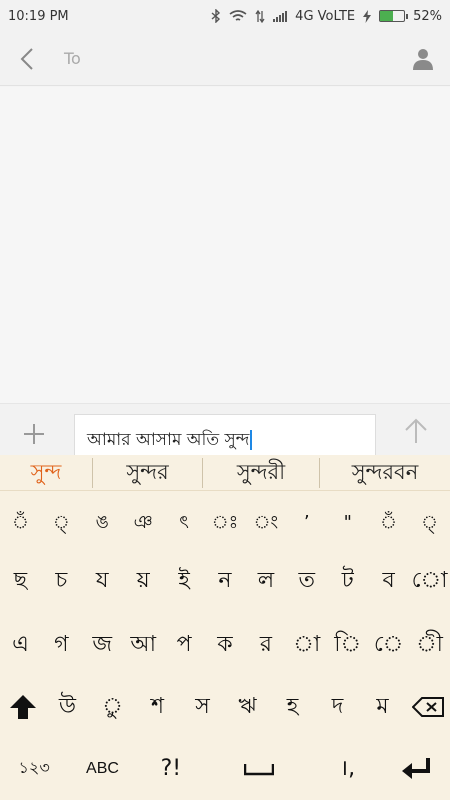 The width and height of the screenshot is (450, 800). What do you see at coordinates (143, 581) in the screenshot?
I see `key: য়` at bounding box center [143, 581].